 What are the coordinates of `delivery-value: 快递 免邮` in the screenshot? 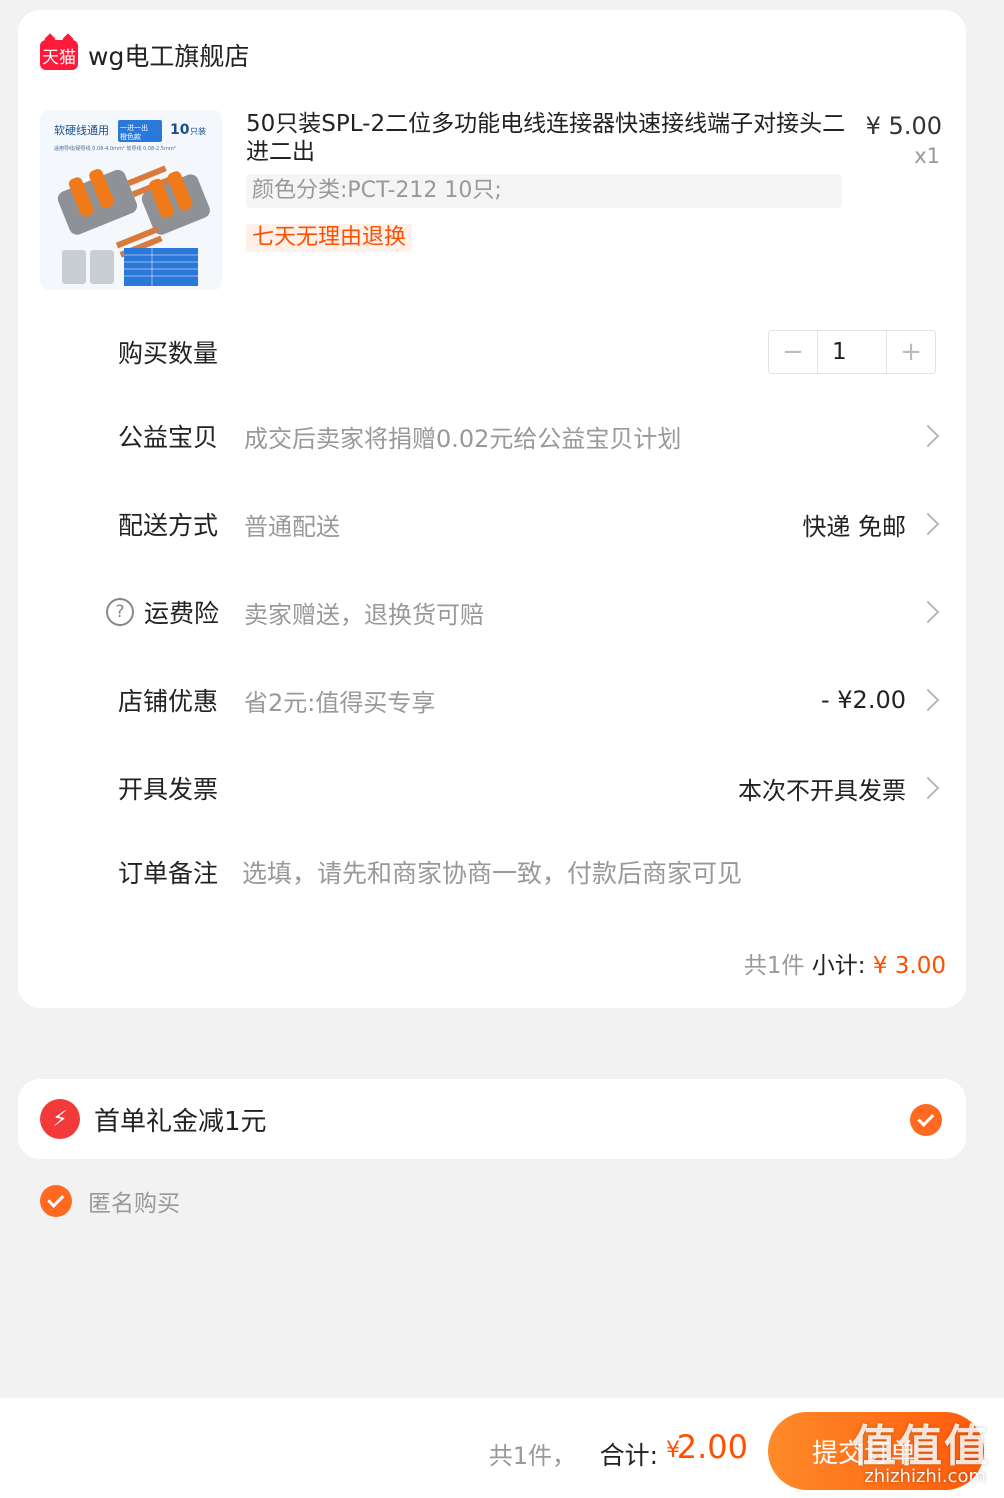 It's located at (854, 526).